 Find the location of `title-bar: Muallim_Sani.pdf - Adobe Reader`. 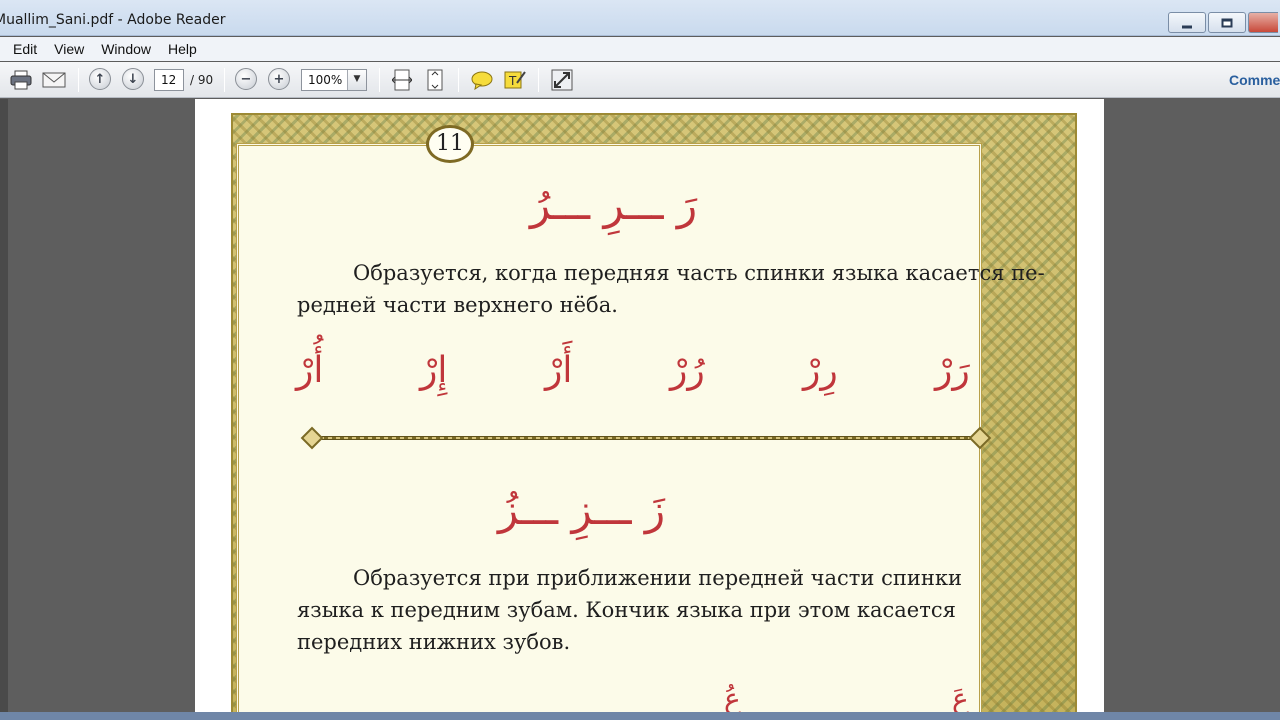

title-bar: Muallim_Sani.pdf - Adobe Reader is located at coordinates (640, 18).